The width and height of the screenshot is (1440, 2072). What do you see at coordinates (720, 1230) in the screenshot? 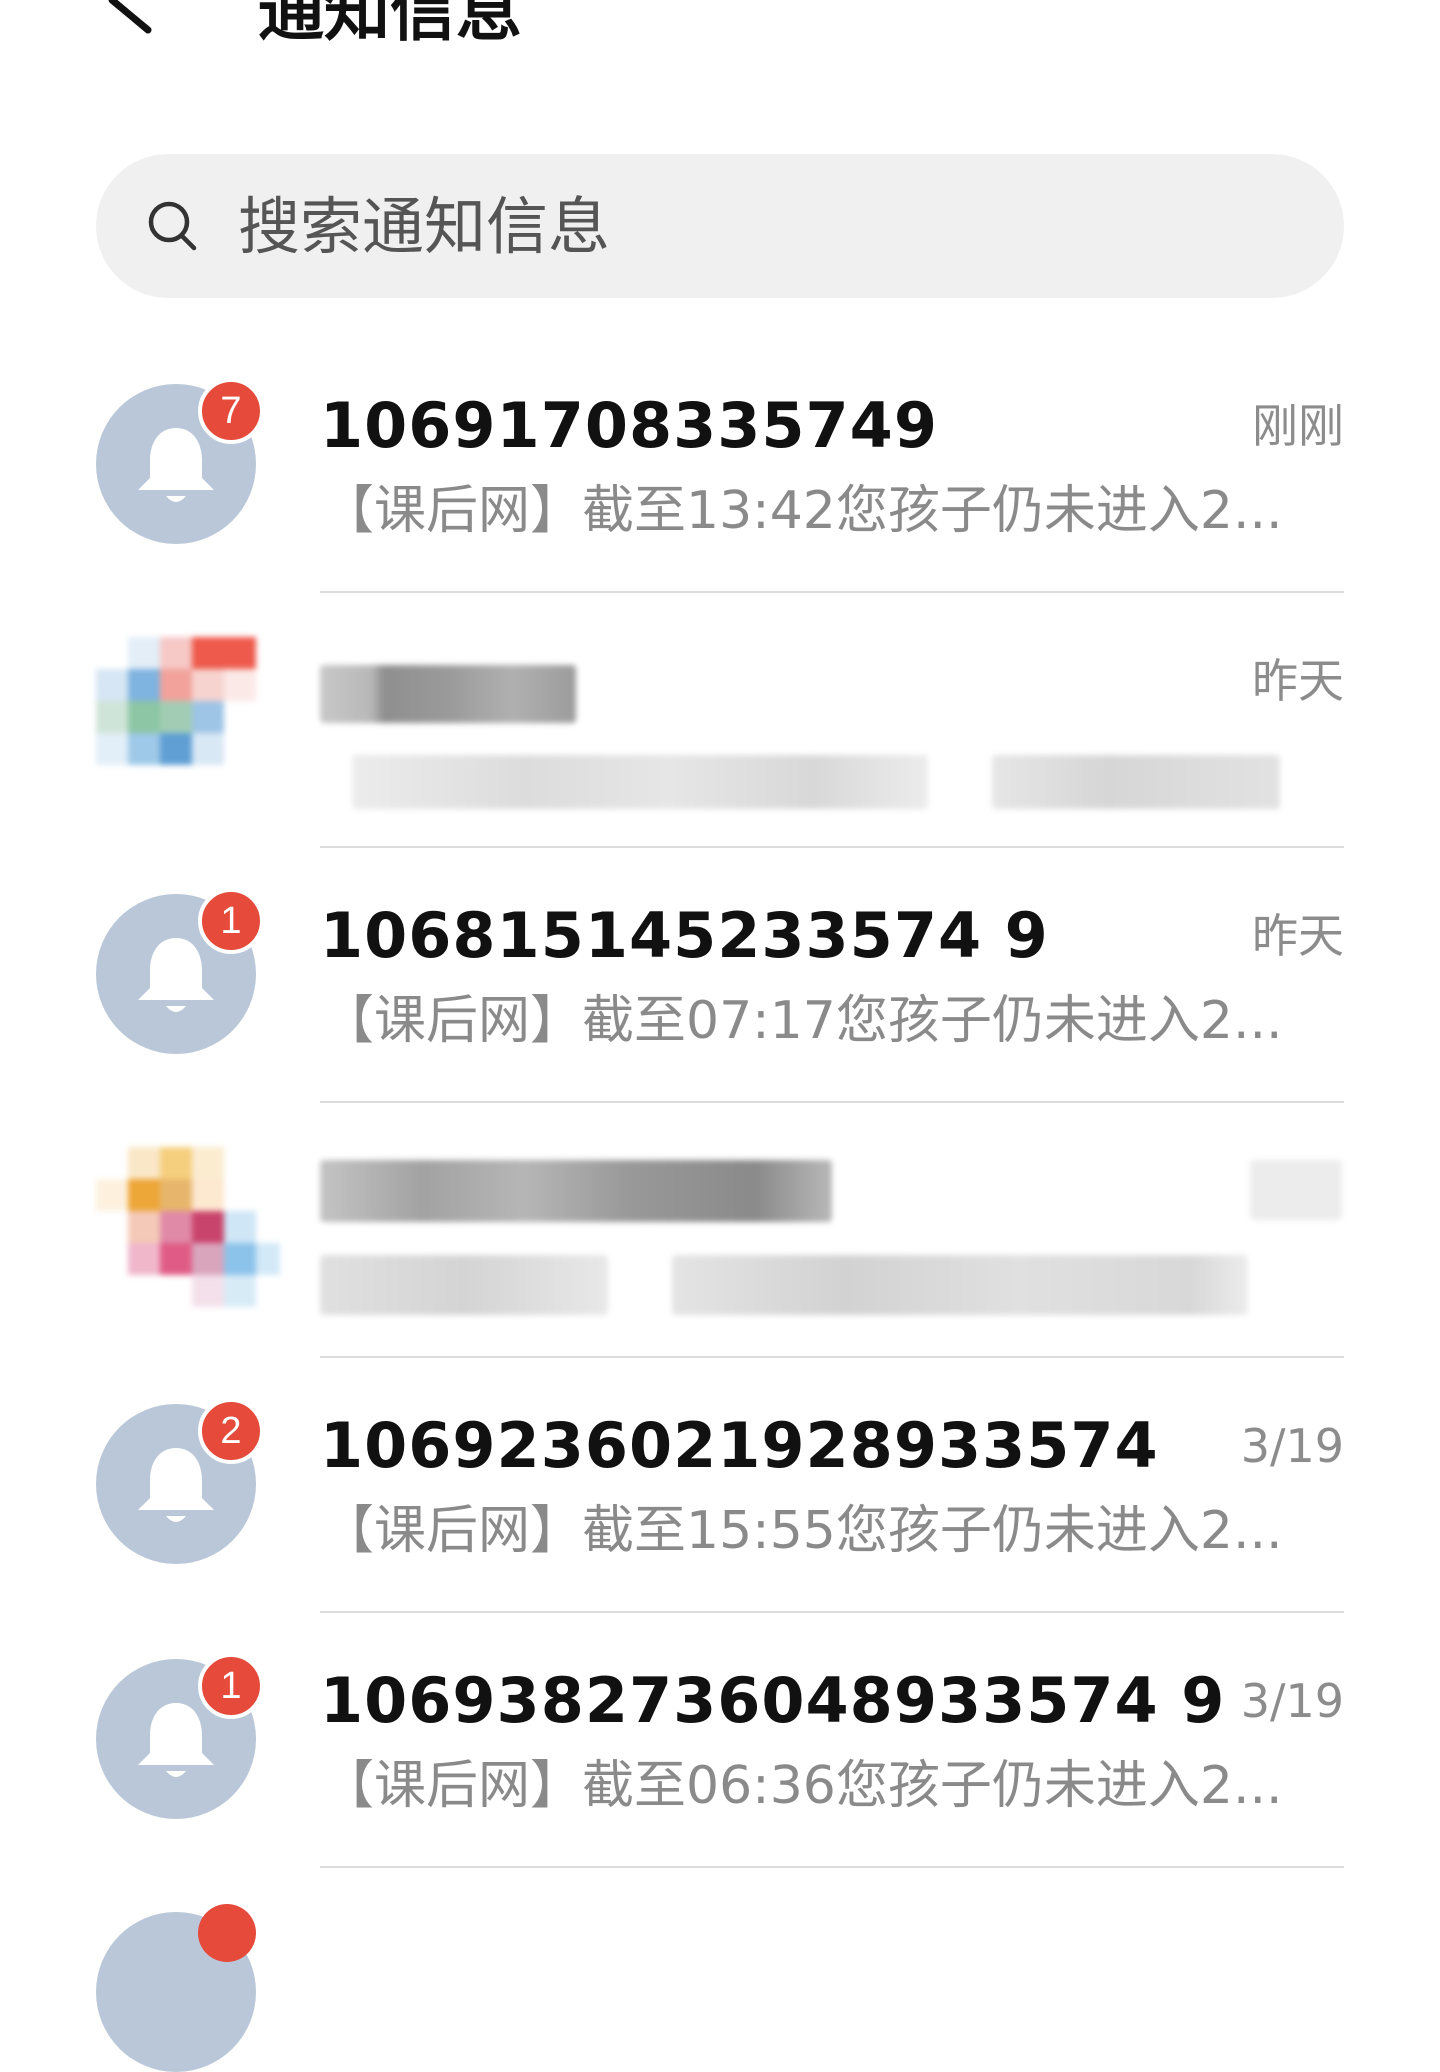
I see `conversation-item-blurred` at bounding box center [720, 1230].